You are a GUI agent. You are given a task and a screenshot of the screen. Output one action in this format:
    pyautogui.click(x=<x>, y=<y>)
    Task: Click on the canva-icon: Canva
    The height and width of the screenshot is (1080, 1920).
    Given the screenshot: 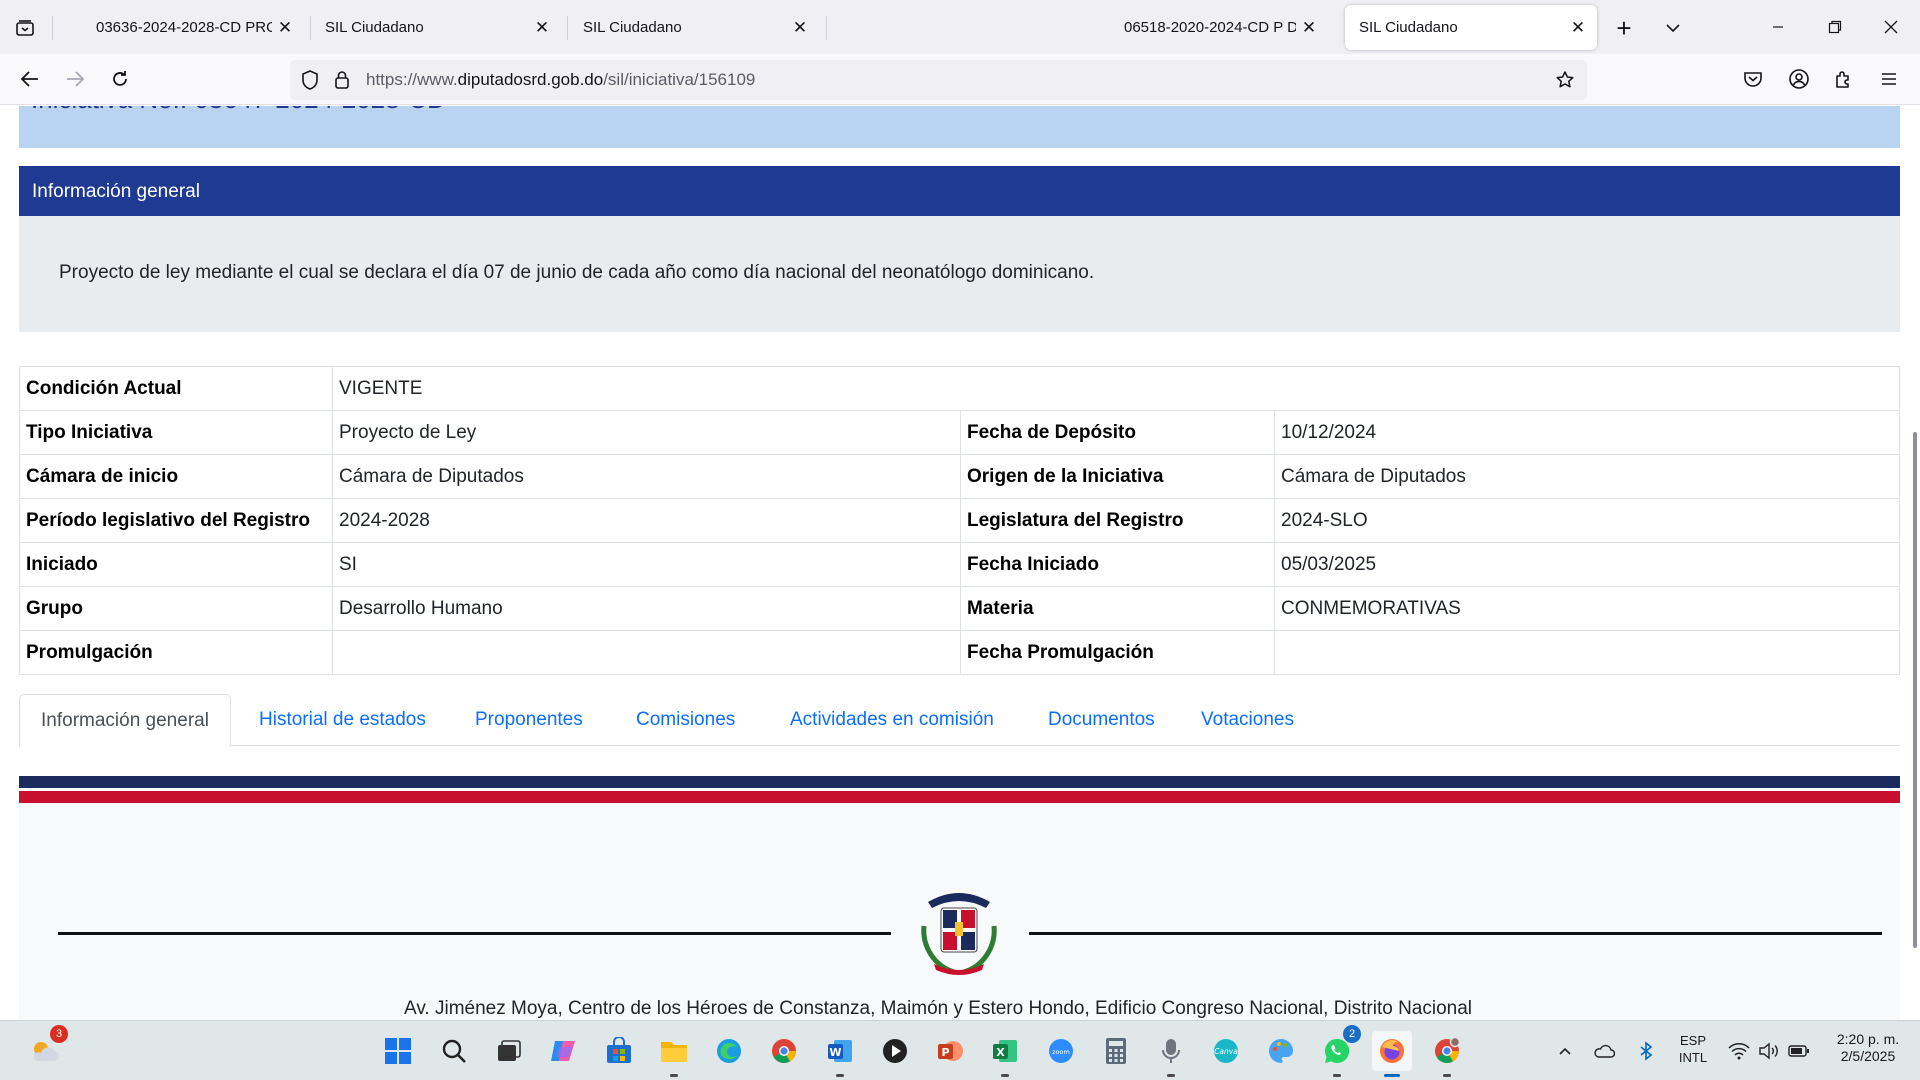 What is the action you would take?
    pyautogui.click(x=1226, y=1051)
    